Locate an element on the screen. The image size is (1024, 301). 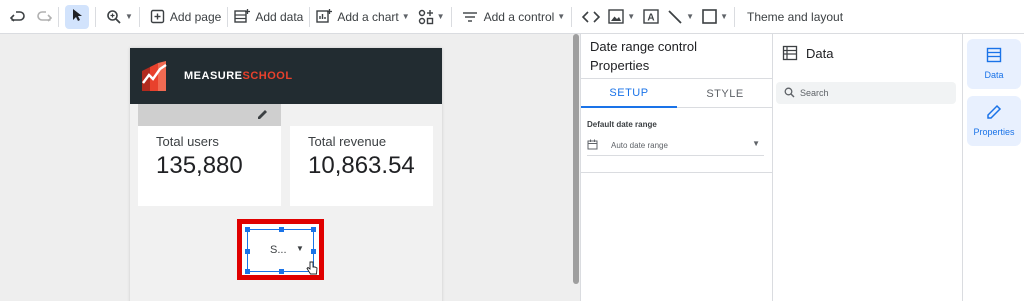
search-placeholder: Search is located at coordinates (814, 93).